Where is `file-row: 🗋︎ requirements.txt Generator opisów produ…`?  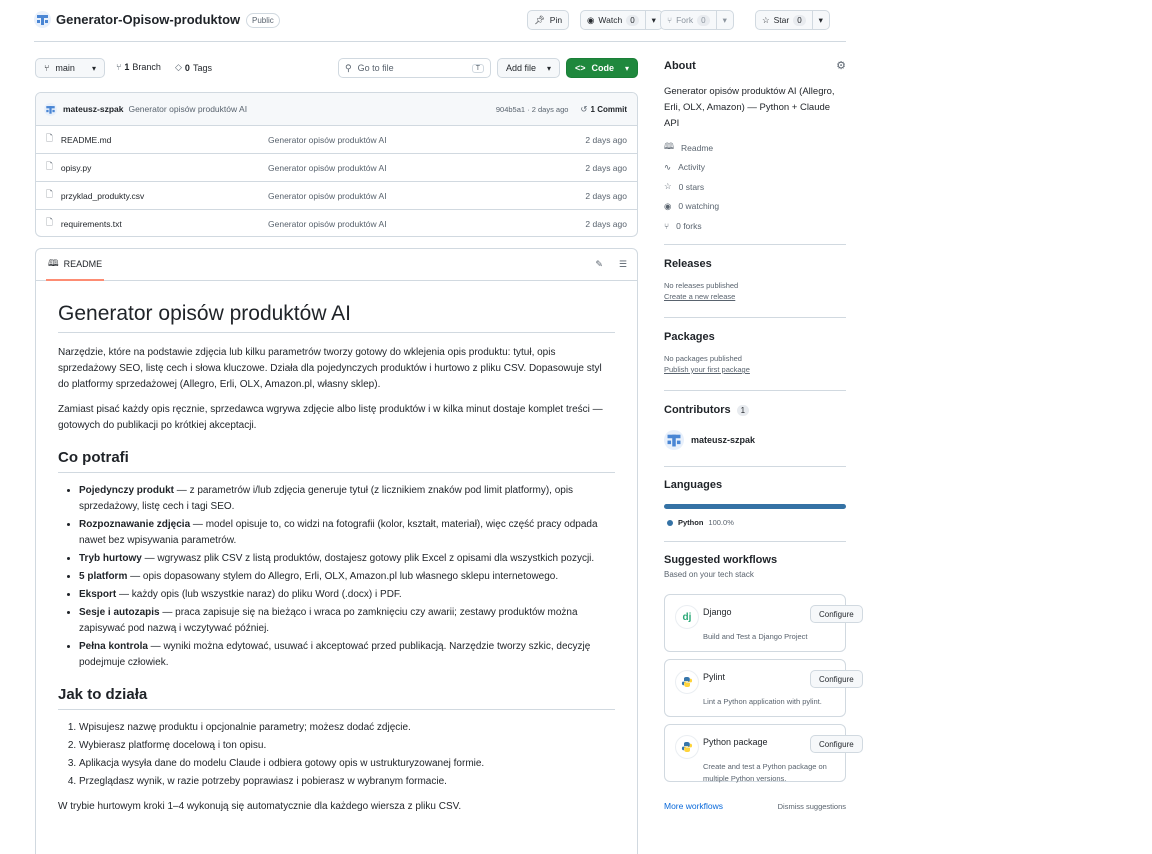
file-row: 🗋︎ requirements.txt Generator opisów produ… is located at coordinates (336, 223).